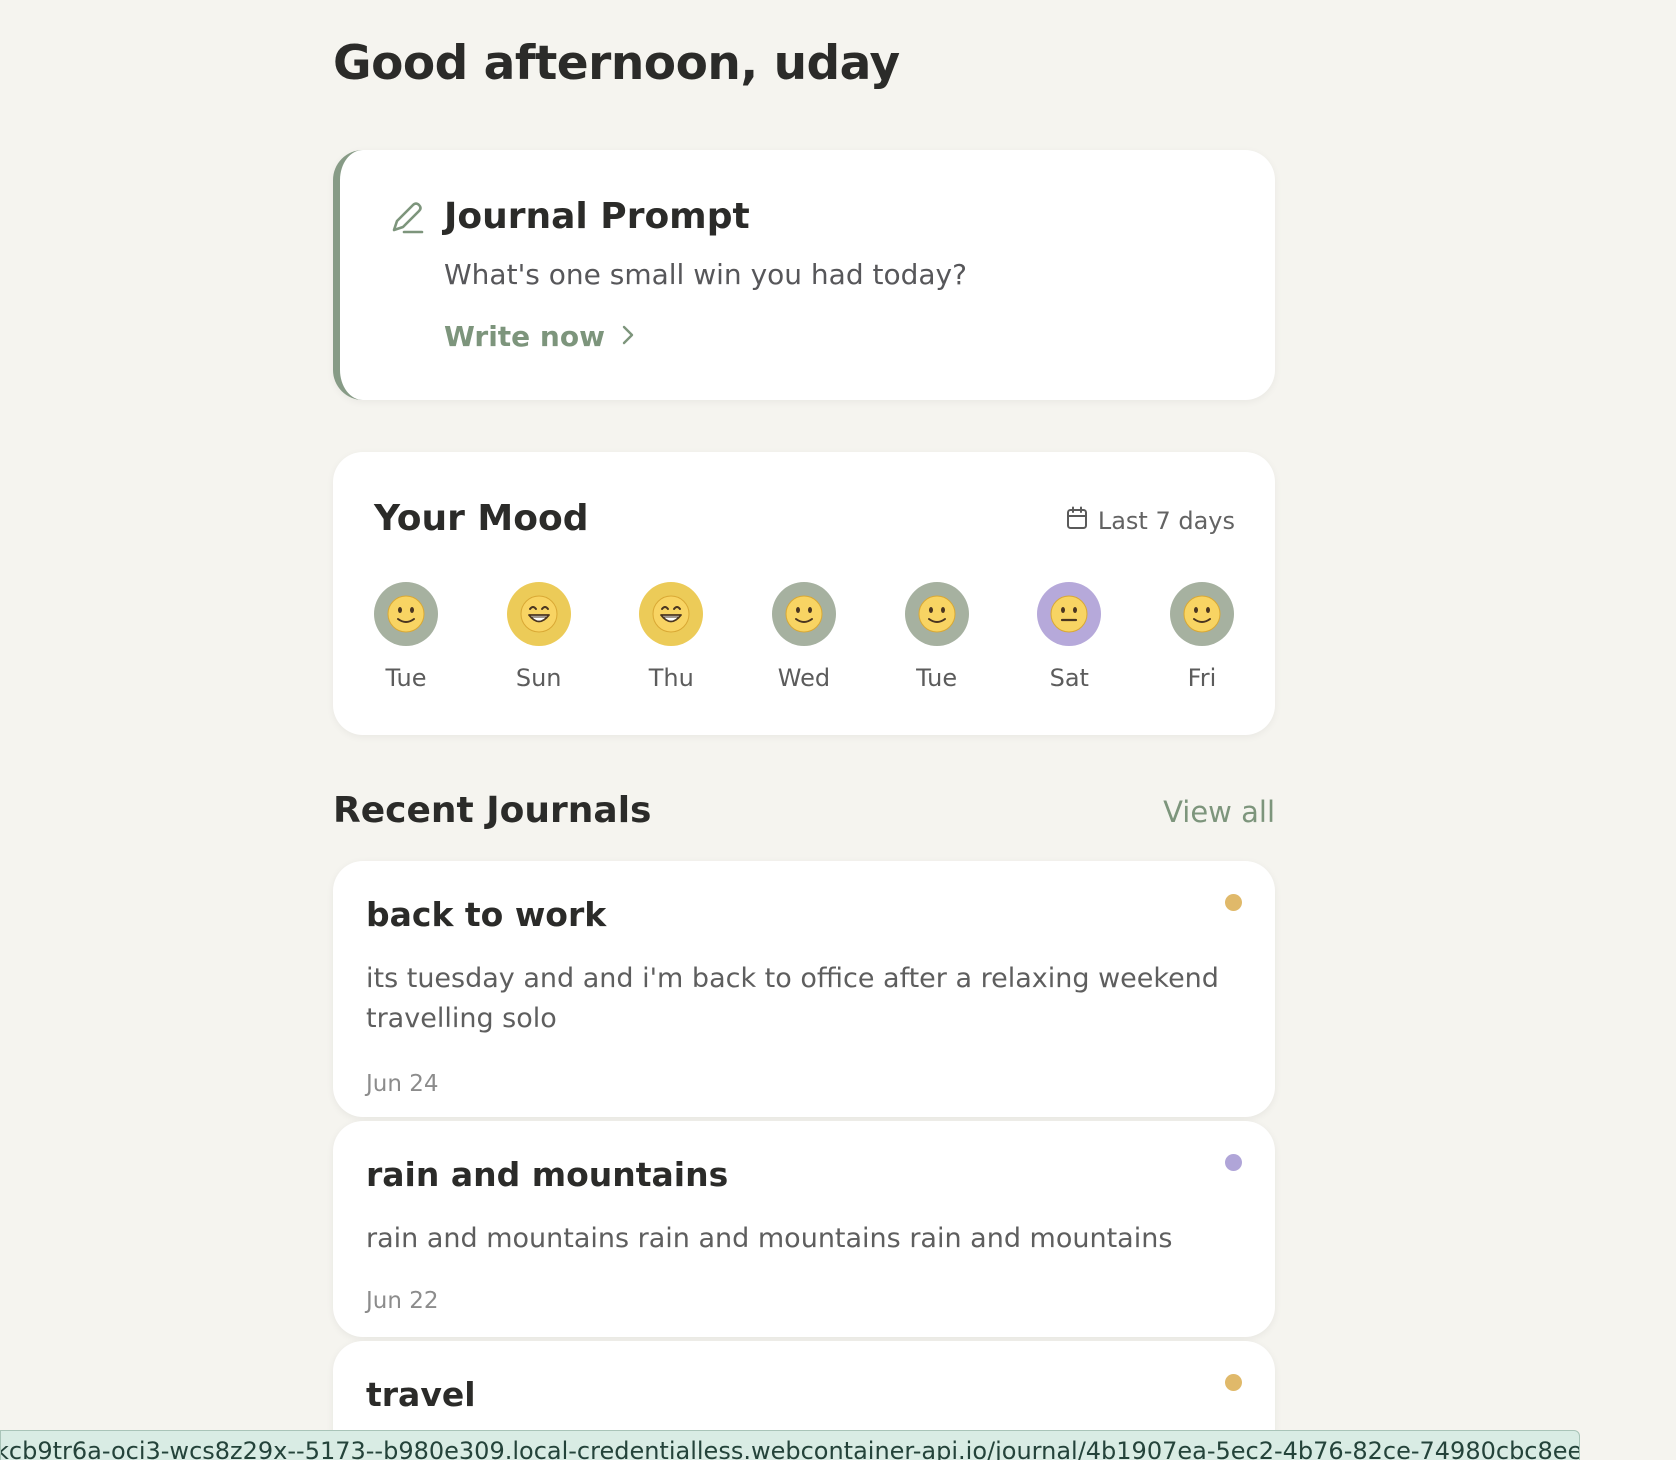 Image resolution: width=1676 pixels, height=1460 pixels. I want to click on write-now-link: Write now, so click(540, 336).